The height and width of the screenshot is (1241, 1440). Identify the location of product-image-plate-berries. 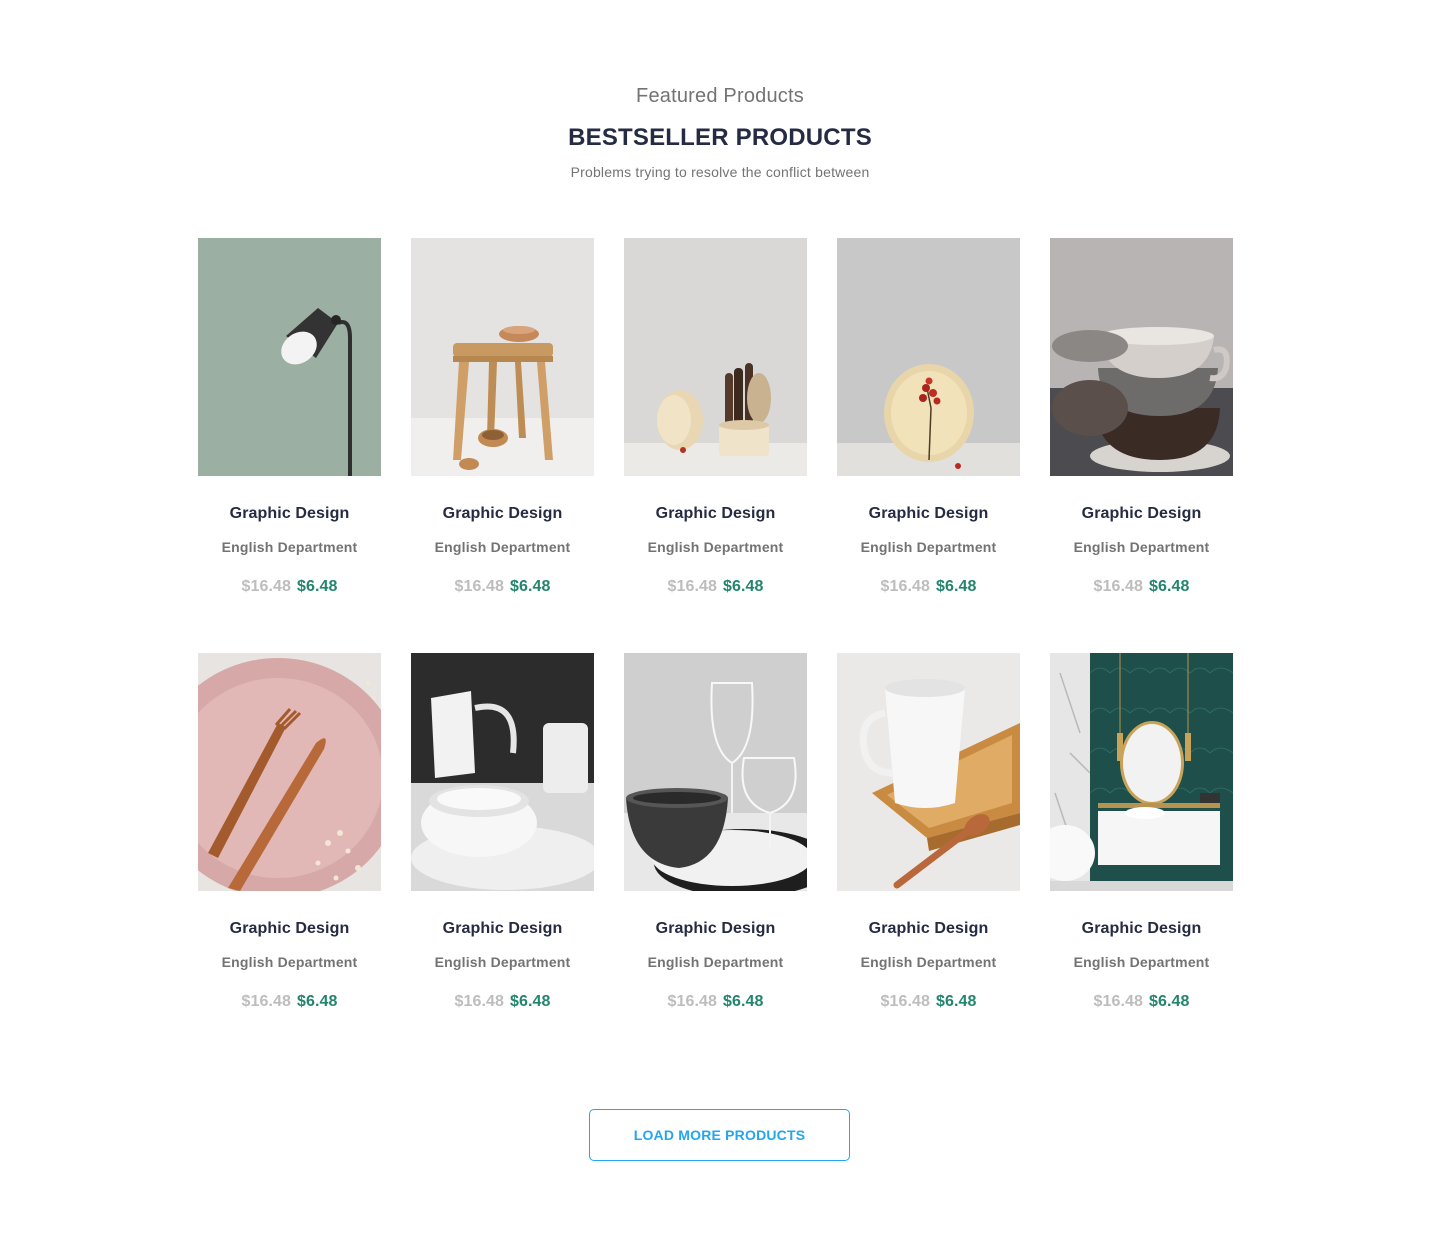
(928, 357).